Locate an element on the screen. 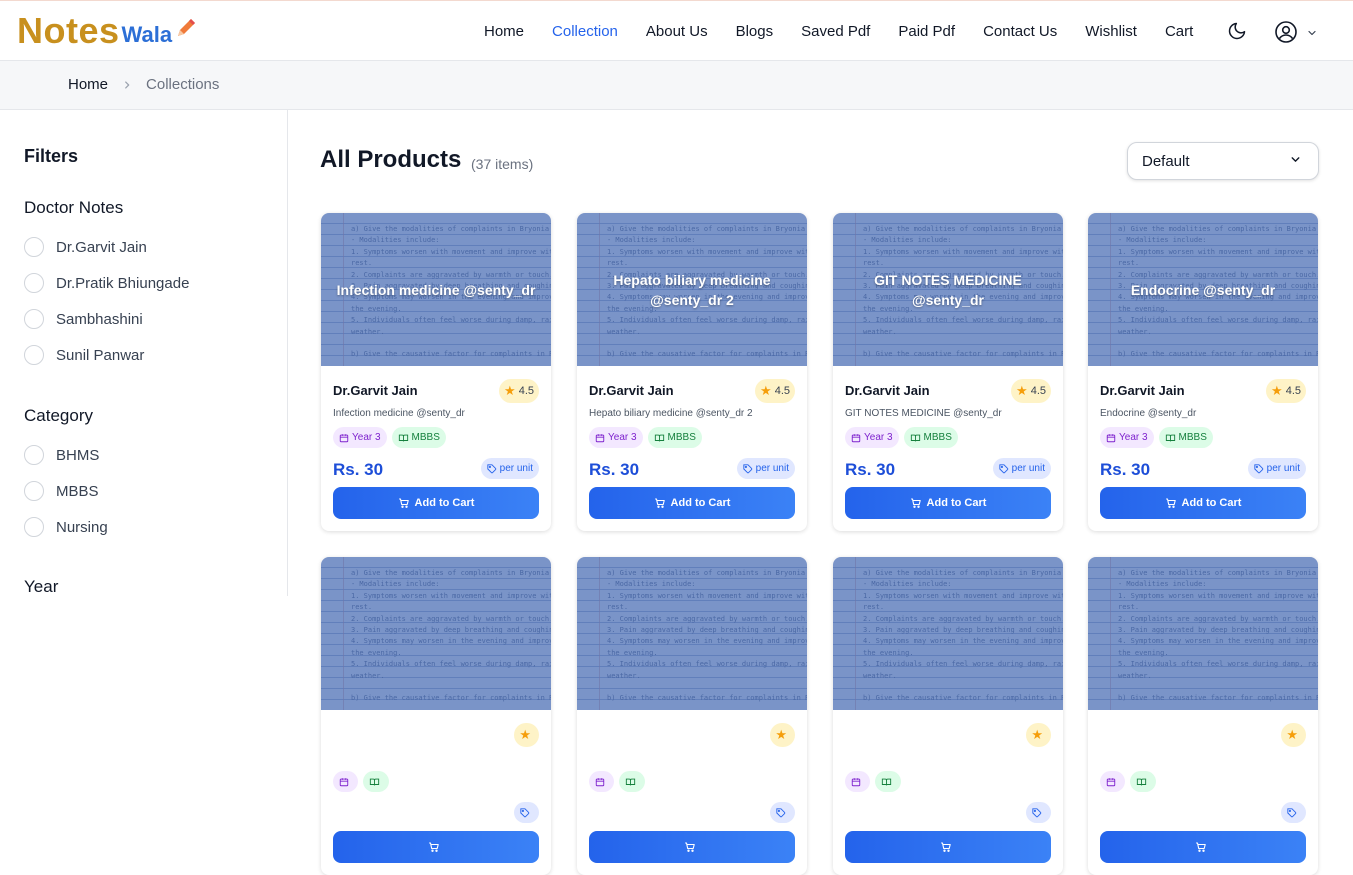 Image resolution: width=1353 pixels, height=875 pixels. site-logo: Notes Wala is located at coordinates (107, 31).